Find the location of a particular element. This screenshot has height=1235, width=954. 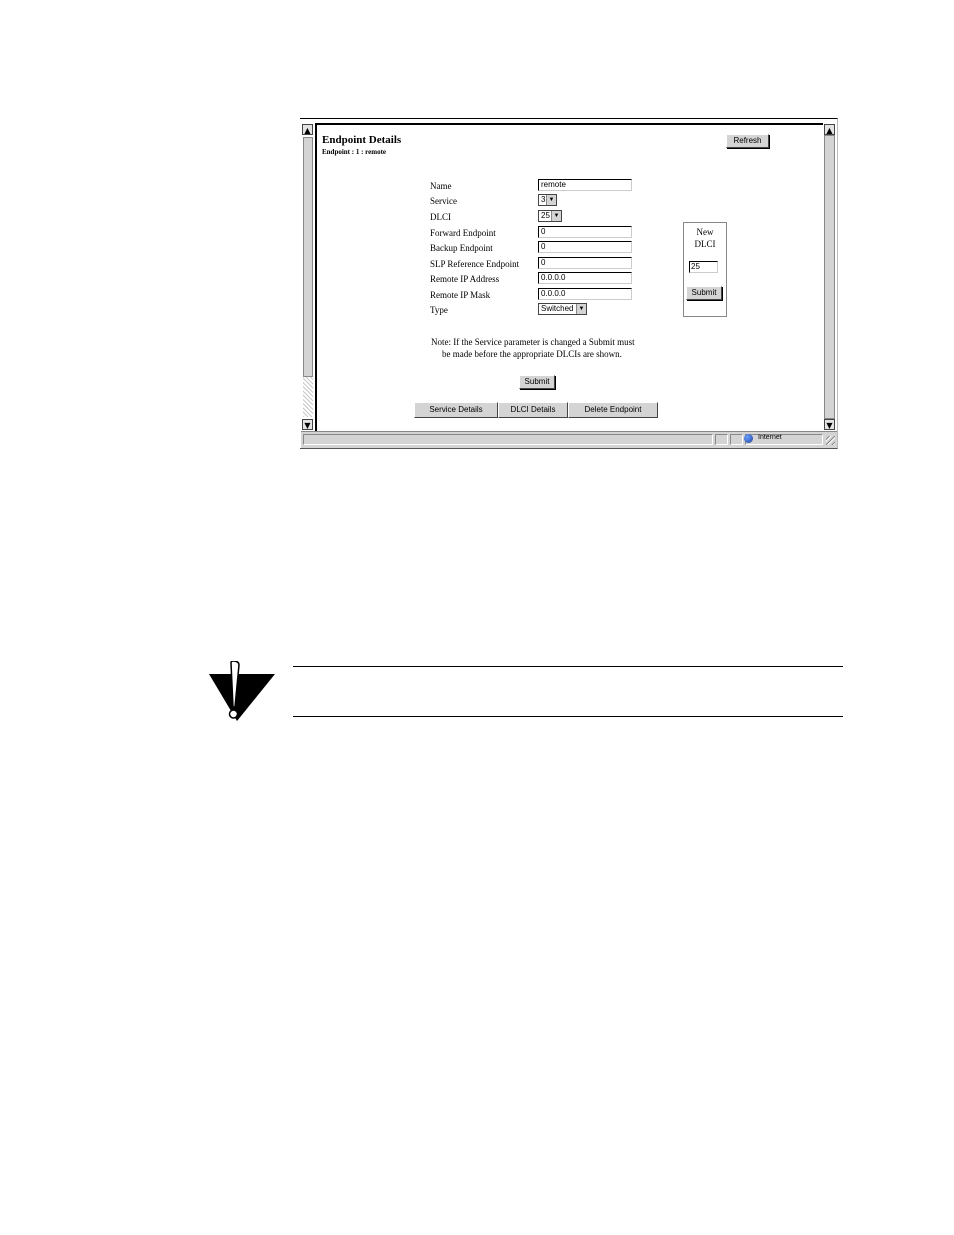

zone-segment is located at coordinates (784, 439).